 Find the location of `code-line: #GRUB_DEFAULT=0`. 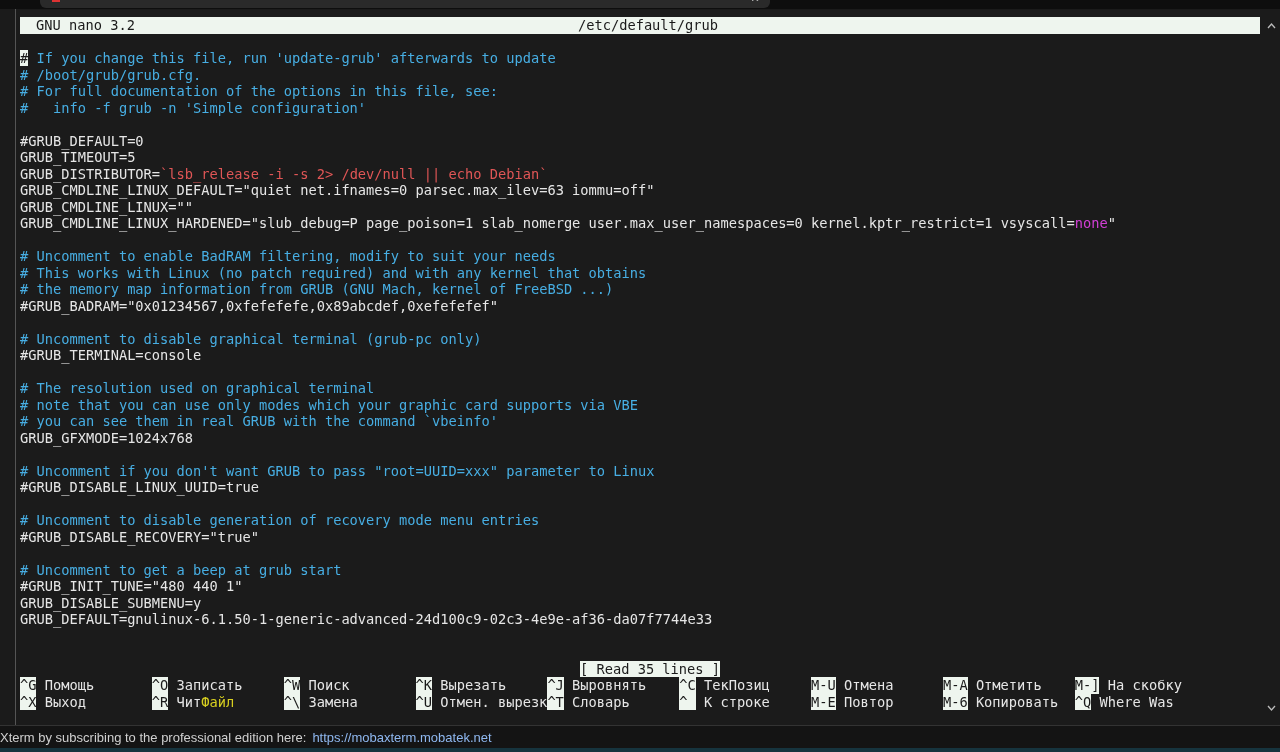

code-line: #GRUB_DEFAULT=0 is located at coordinates (82, 140).